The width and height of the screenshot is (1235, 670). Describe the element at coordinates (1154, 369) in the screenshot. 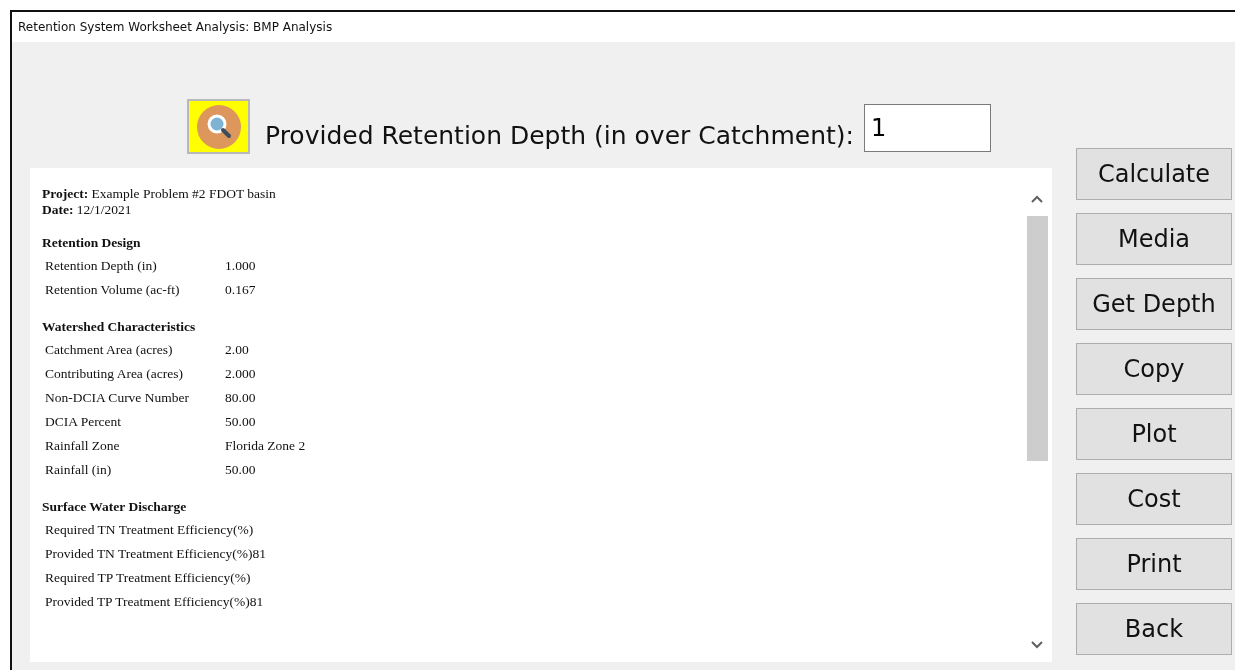

I see `action-button: Copy` at that location.